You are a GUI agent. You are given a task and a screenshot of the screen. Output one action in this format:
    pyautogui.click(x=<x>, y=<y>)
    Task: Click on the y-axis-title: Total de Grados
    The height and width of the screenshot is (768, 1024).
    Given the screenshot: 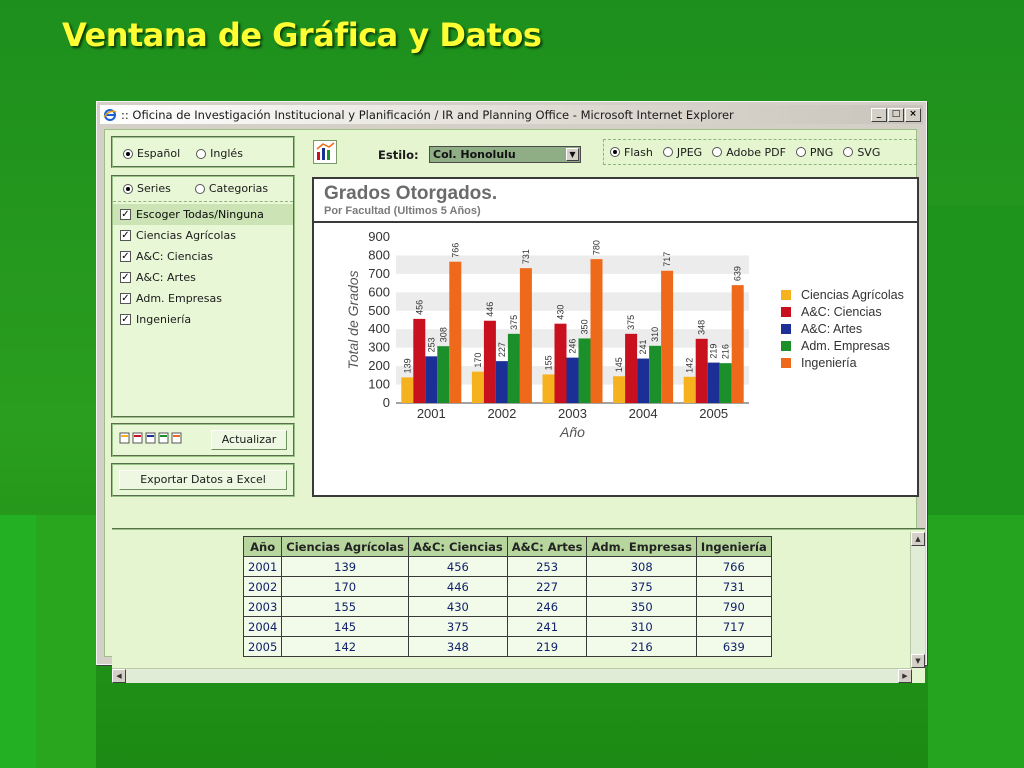 What is the action you would take?
    pyautogui.click(x=353, y=319)
    